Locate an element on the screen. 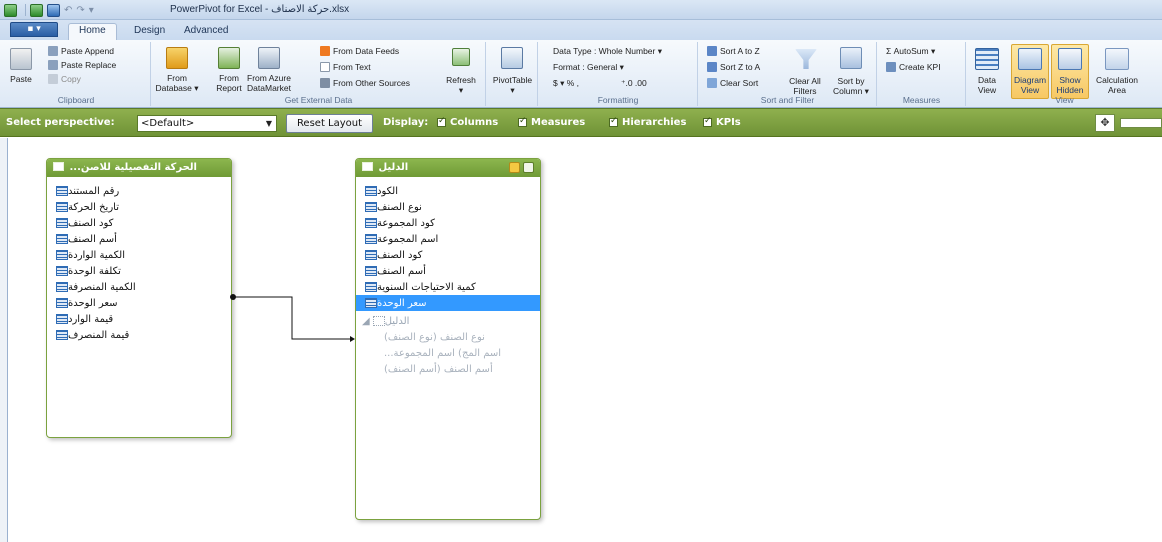 Image resolution: width=1162 pixels, height=542 pixels. sort-z-a-label: Sort Z to A is located at coordinates (740, 67).